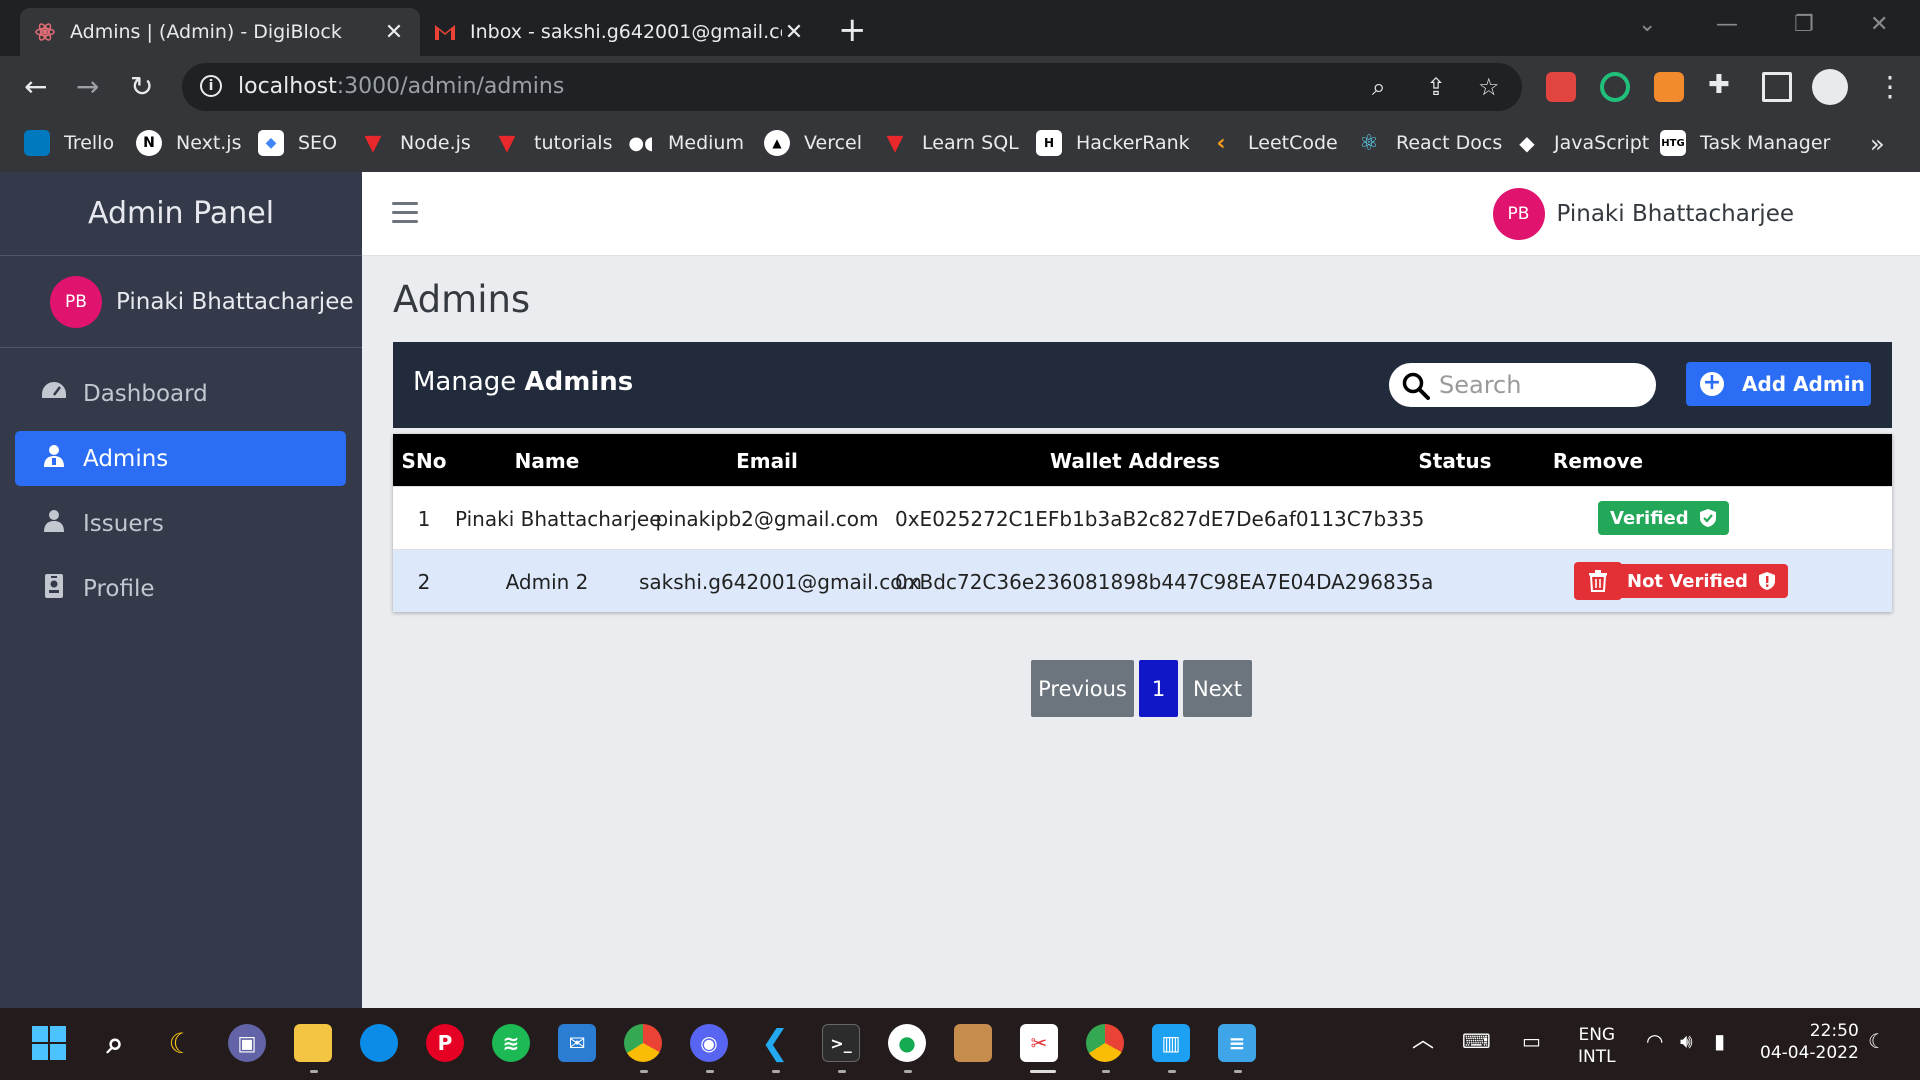  I want to click on sidebar-item-issuers: Issuers, so click(180, 523).